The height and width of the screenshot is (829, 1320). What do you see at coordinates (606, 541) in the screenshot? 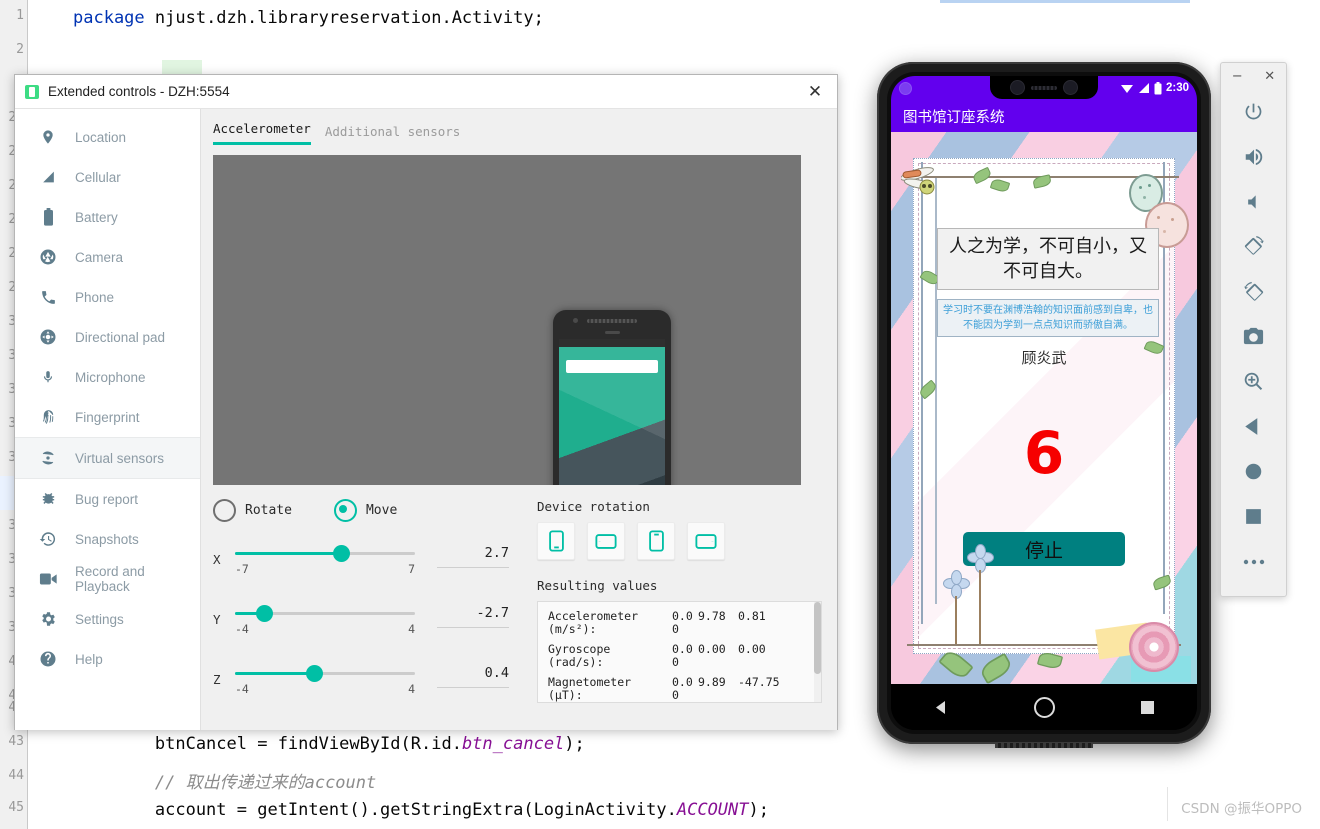
I see `landscape-left-icon` at bounding box center [606, 541].